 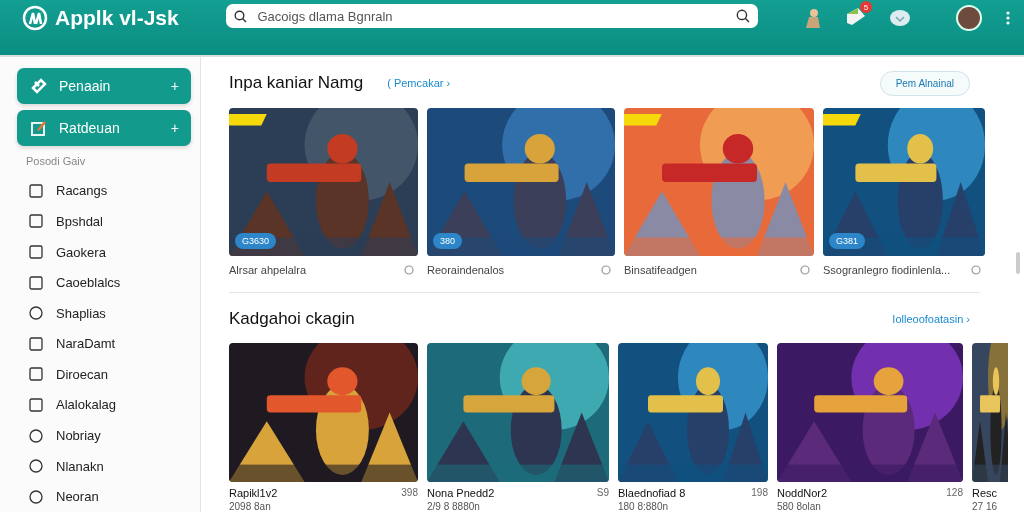 I want to click on sidebar-item: Nobriay, so click(x=104, y=435).